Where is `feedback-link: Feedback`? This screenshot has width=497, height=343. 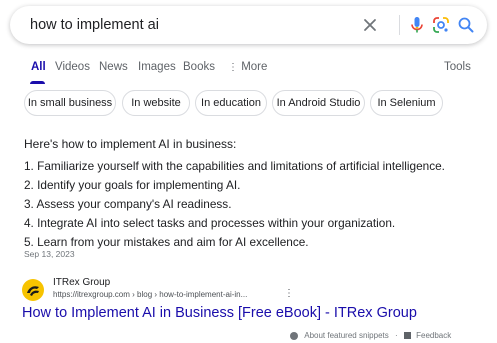
feedback-link: Feedback is located at coordinates (433, 335).